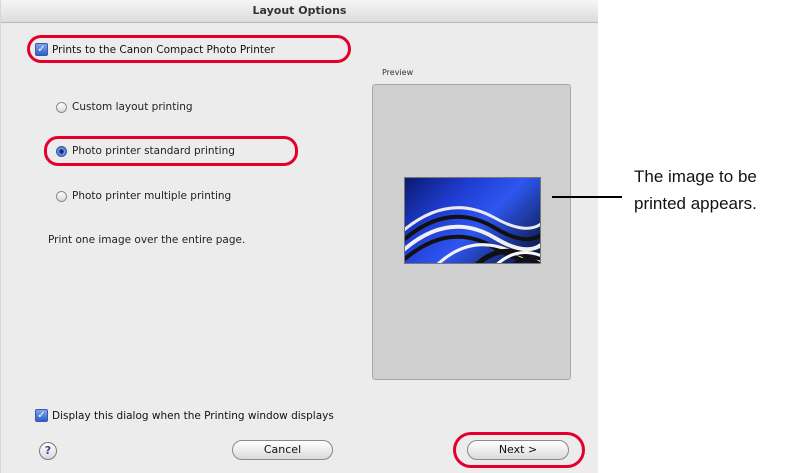 This screenshot has height=473, width=787. I want to click on preview-label: Preview, so click(398, 72).